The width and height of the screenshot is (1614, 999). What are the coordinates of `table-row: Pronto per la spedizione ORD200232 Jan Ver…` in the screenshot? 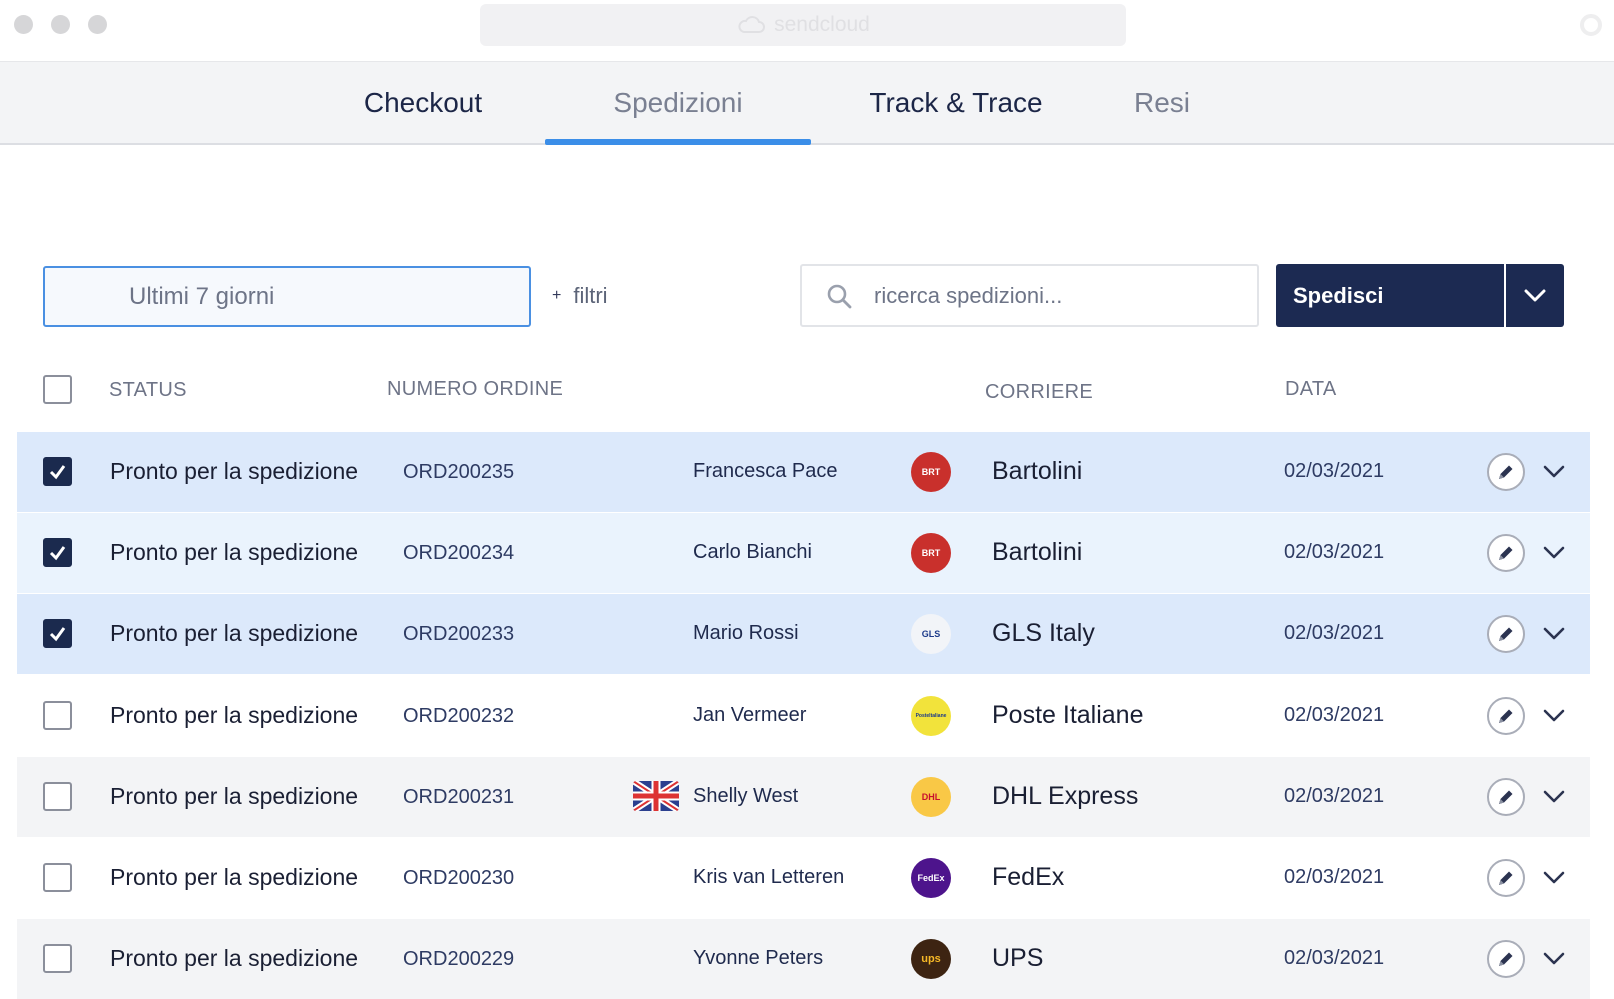 It's located at (803, 716).